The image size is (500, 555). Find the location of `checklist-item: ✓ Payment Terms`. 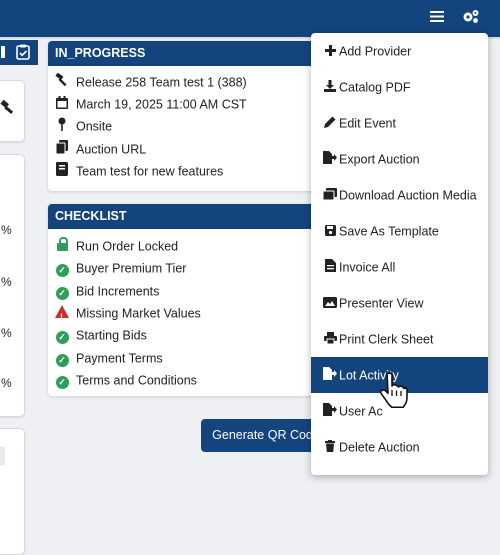

checklist-item: ✓ Payment Terms is located at coordinates (108, 358).